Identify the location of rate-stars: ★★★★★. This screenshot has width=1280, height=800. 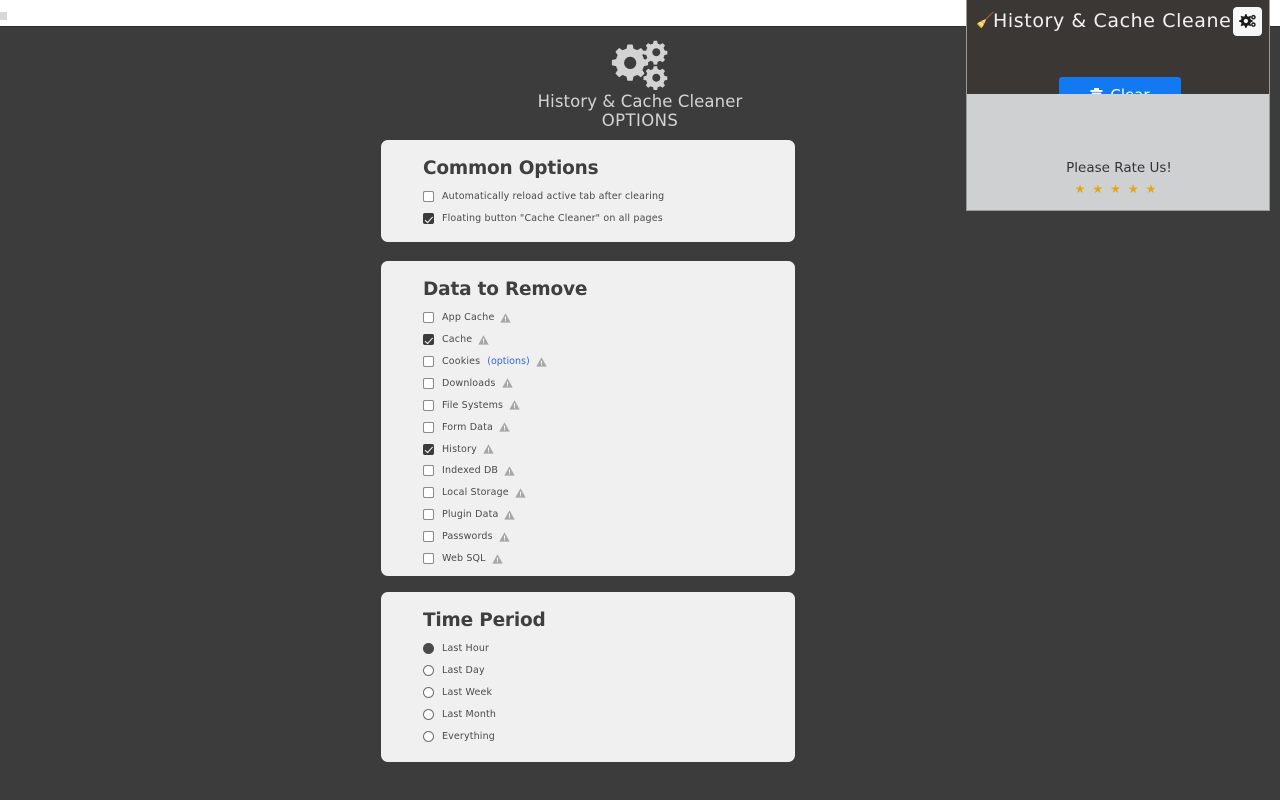
(1118, 189).